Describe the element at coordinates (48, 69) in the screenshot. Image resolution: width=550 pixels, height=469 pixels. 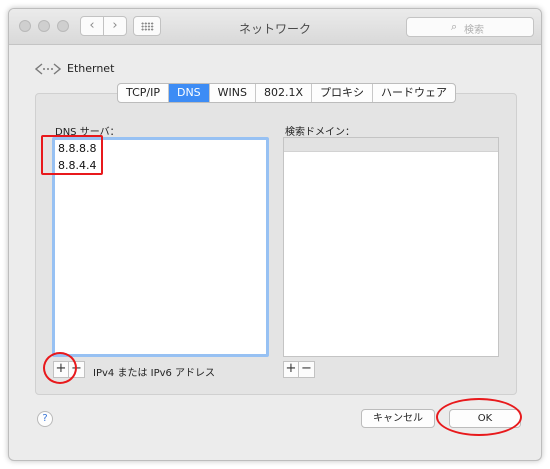
I see `ethernet-icon` at that location.